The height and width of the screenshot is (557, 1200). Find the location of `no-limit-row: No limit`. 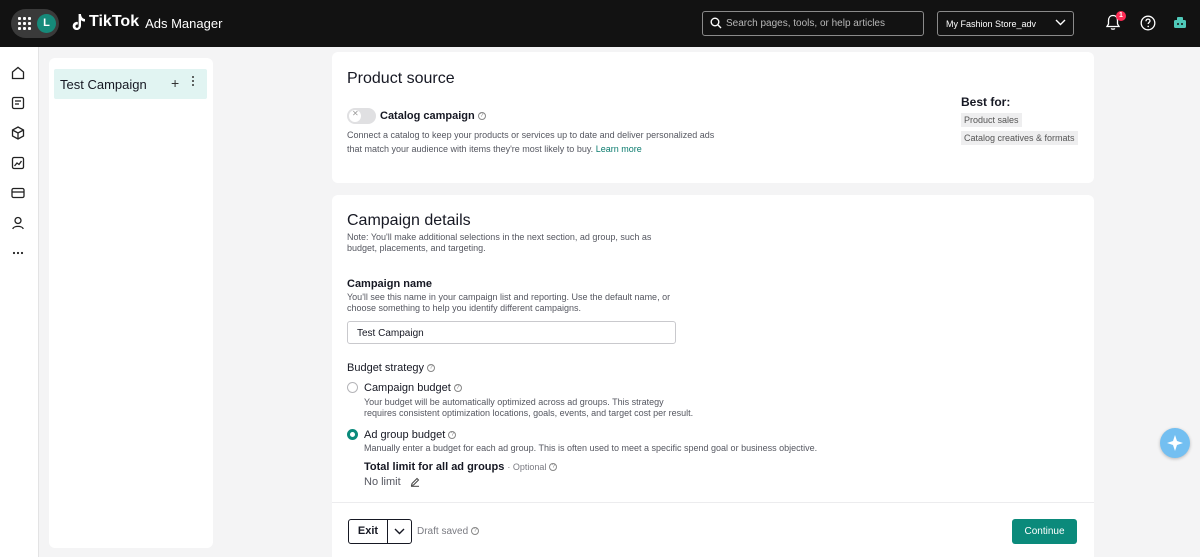

no-limit-row: No limit is located at coordinates (392, 482).